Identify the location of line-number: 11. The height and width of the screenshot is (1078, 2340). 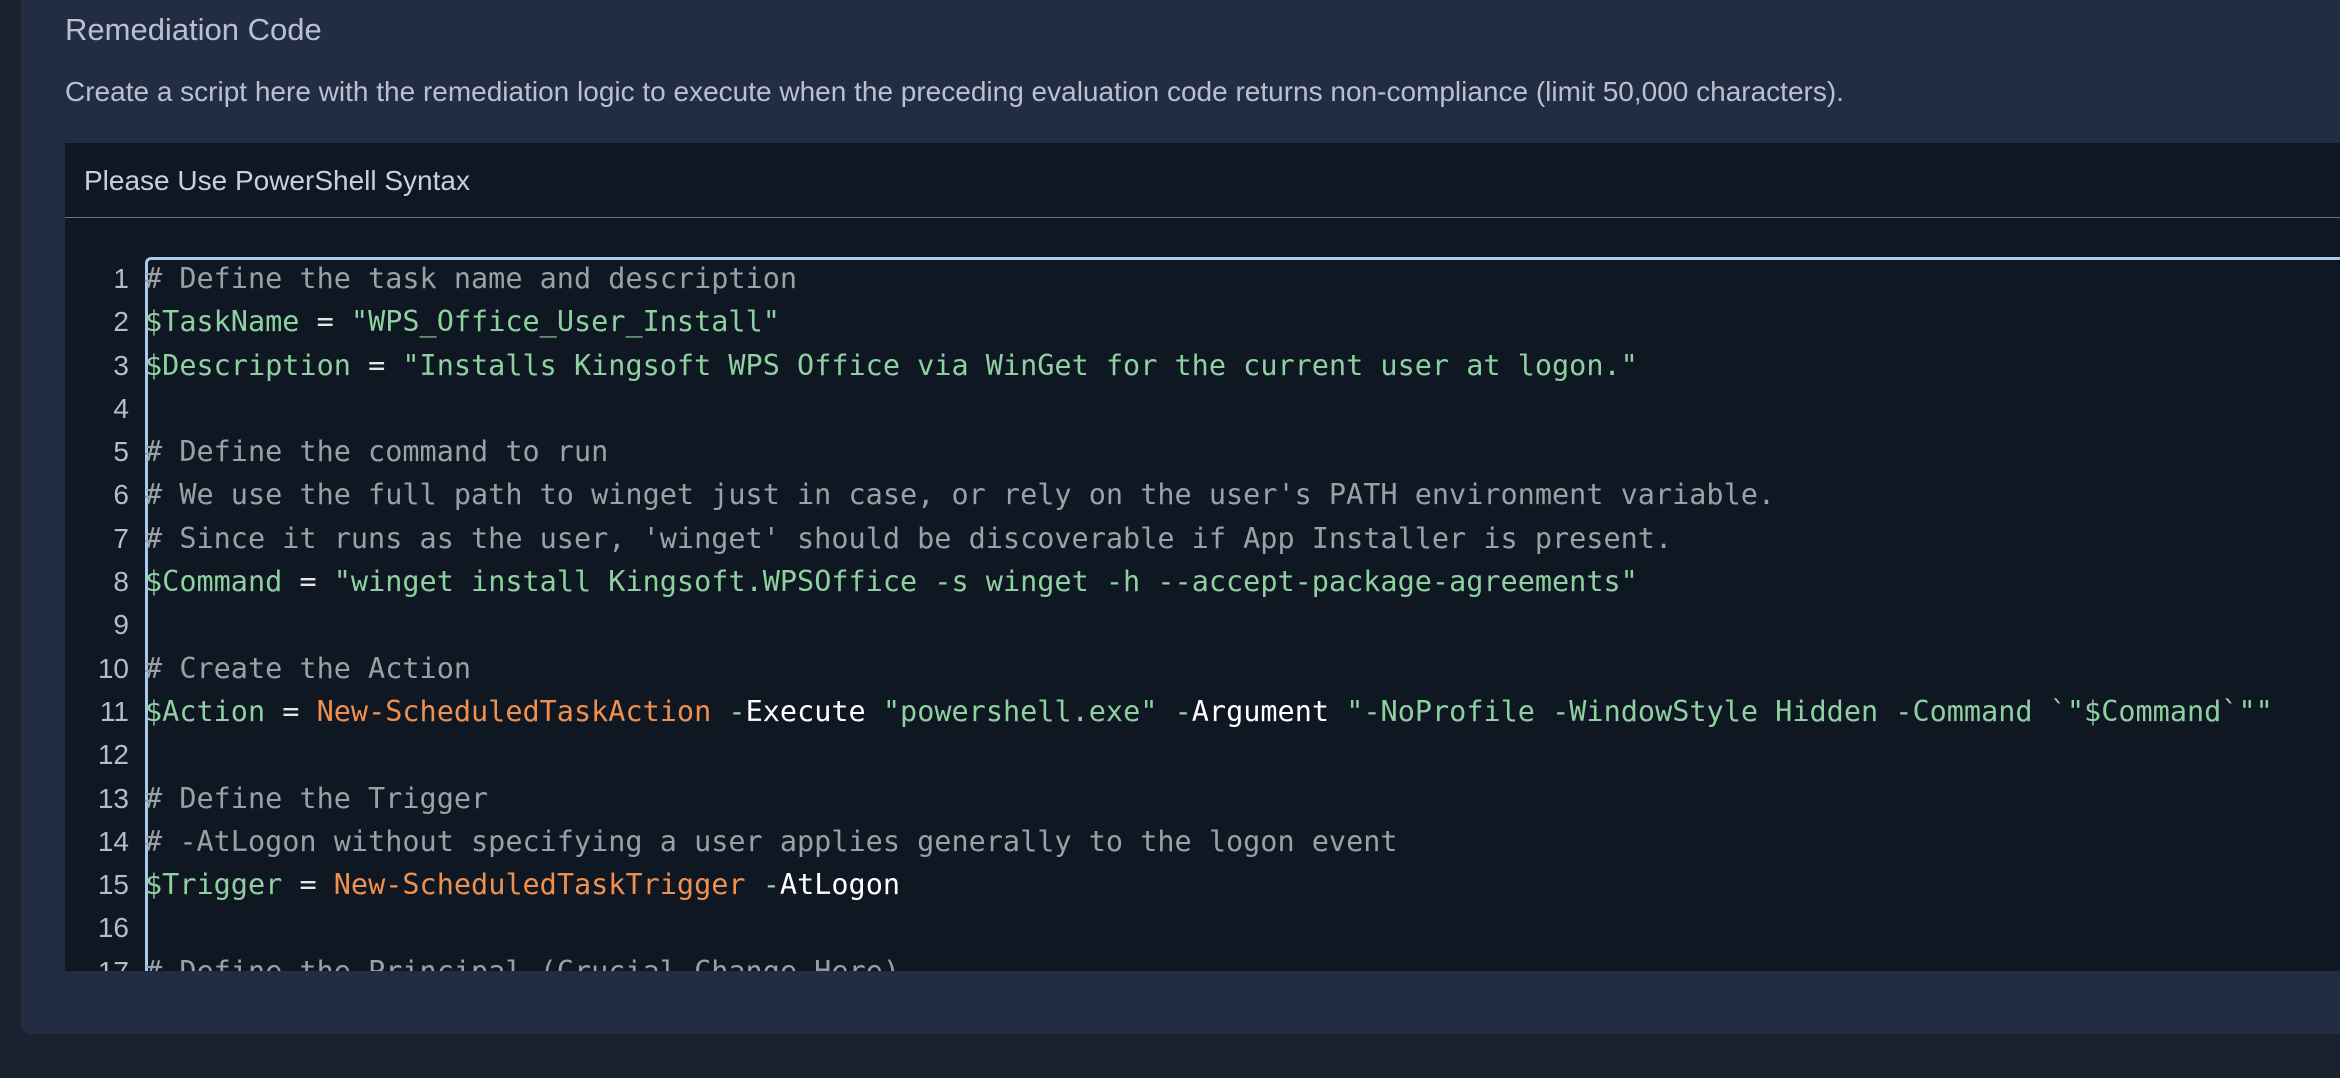
(114, 711).